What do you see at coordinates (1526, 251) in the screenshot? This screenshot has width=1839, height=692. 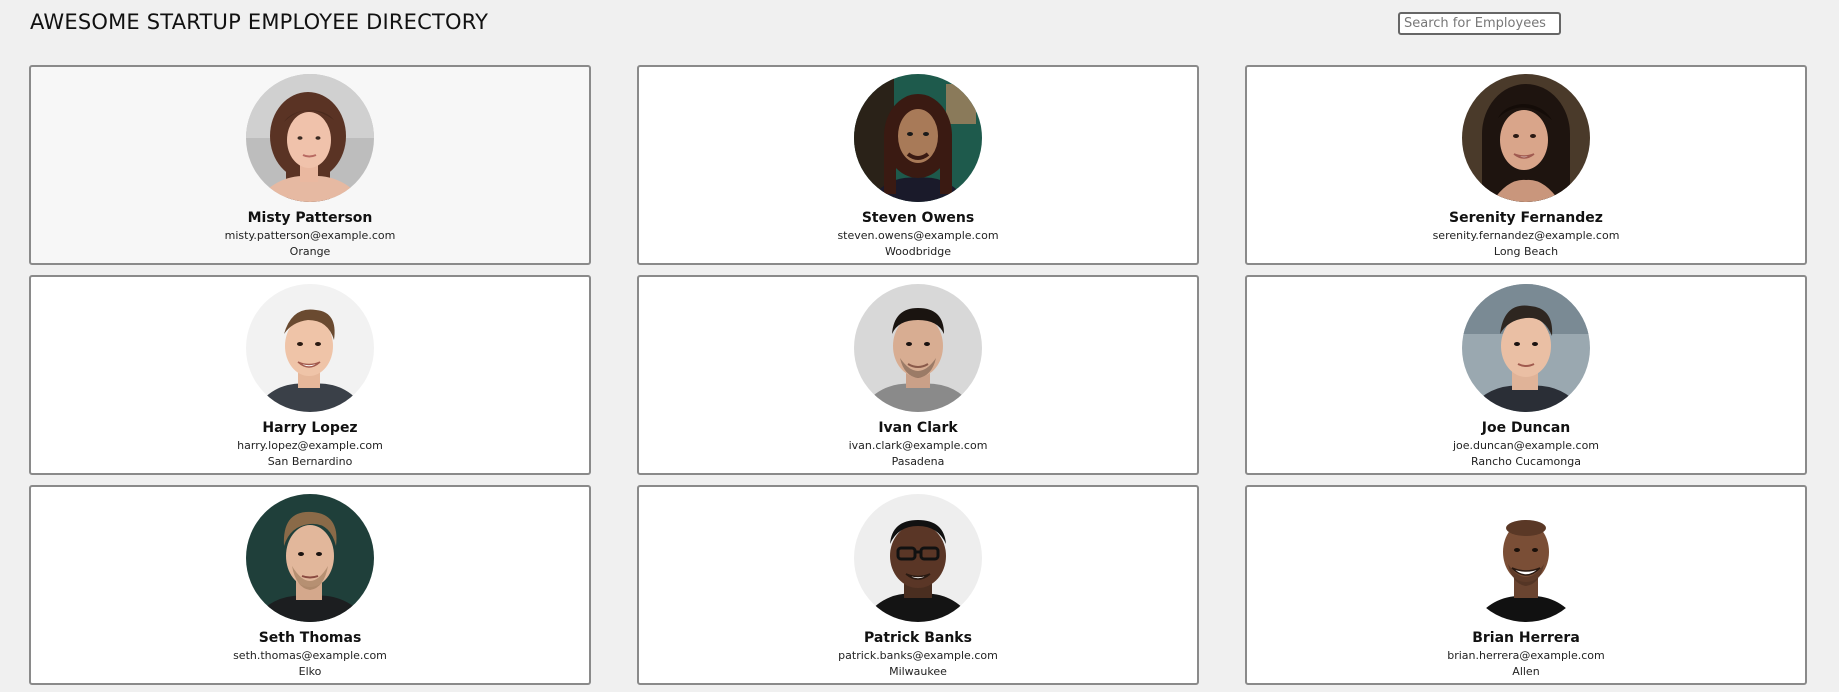 I see `employee-city: Long Beach` at bounding box center [1526, 251].